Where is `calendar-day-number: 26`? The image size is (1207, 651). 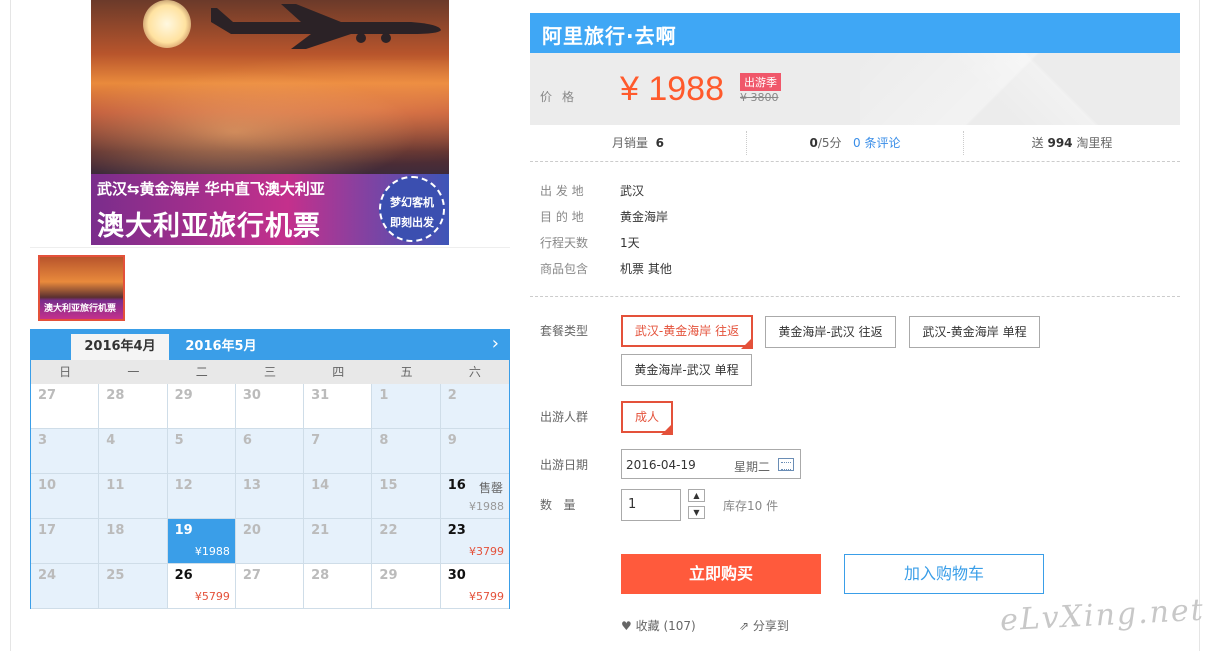
calendar-day-number: 26 is located at coordinates (183, 575).